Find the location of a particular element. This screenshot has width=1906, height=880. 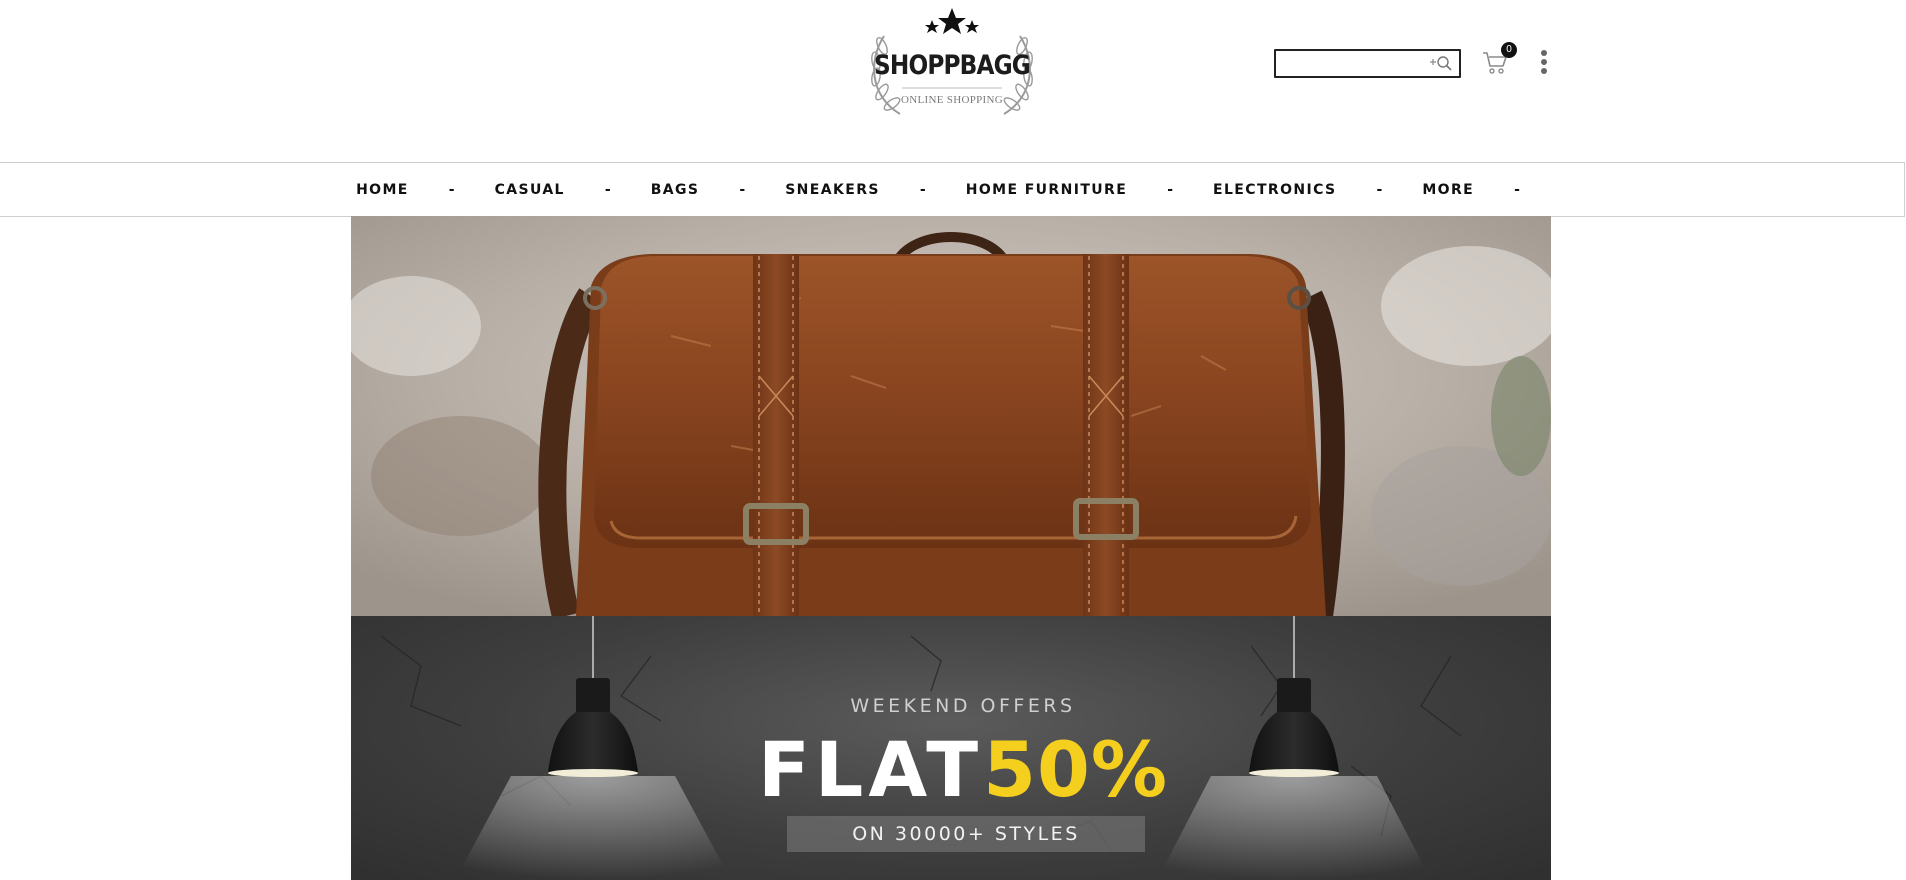

nav-item-sneakers: SNEAKERS is located at coordinates (832, 190).